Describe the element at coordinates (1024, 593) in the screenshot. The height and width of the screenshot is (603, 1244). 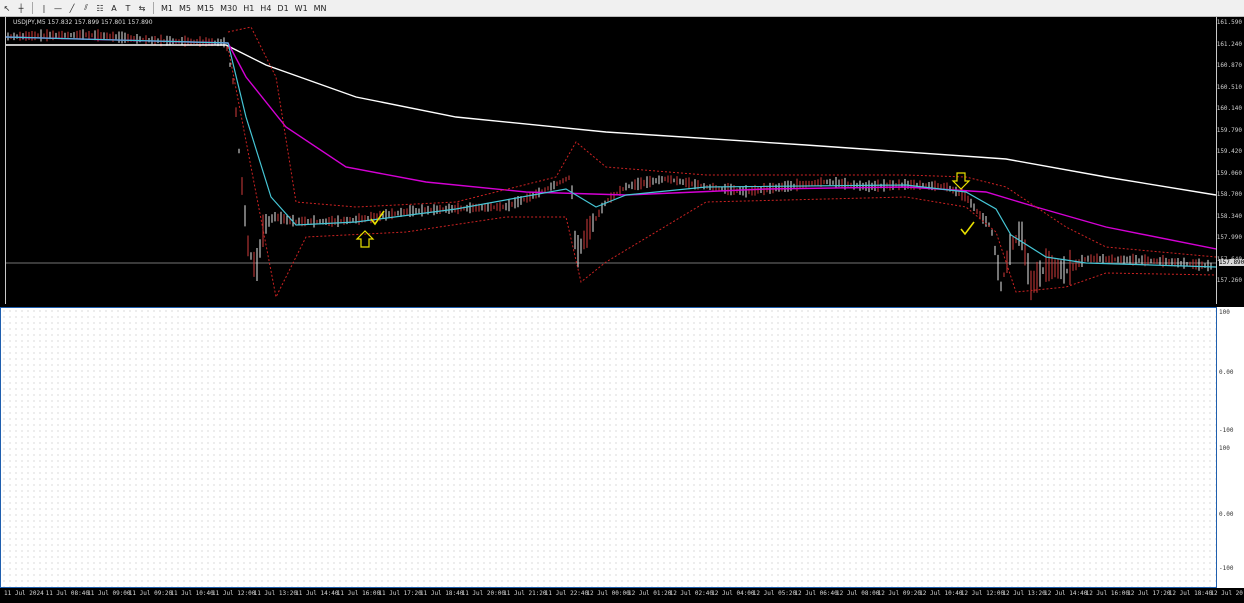
I see `time-label: 12 Jul 13:20` at that location.